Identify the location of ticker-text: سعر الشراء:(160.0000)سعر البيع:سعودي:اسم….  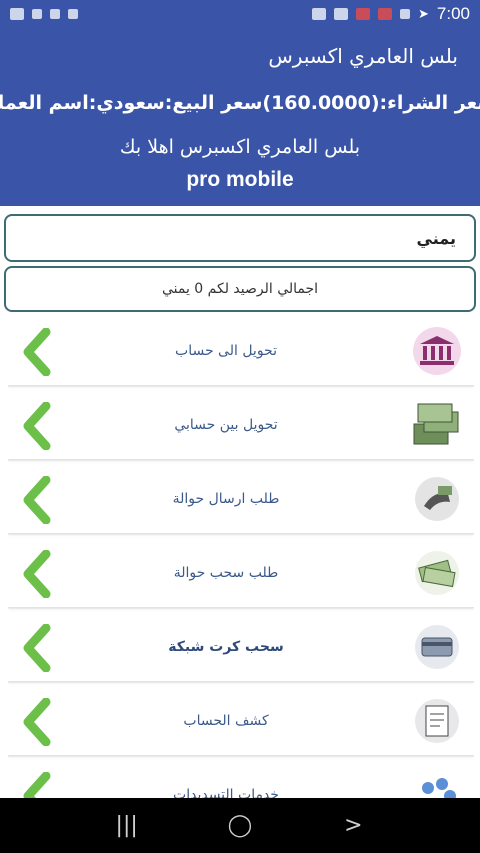
(240, 103).